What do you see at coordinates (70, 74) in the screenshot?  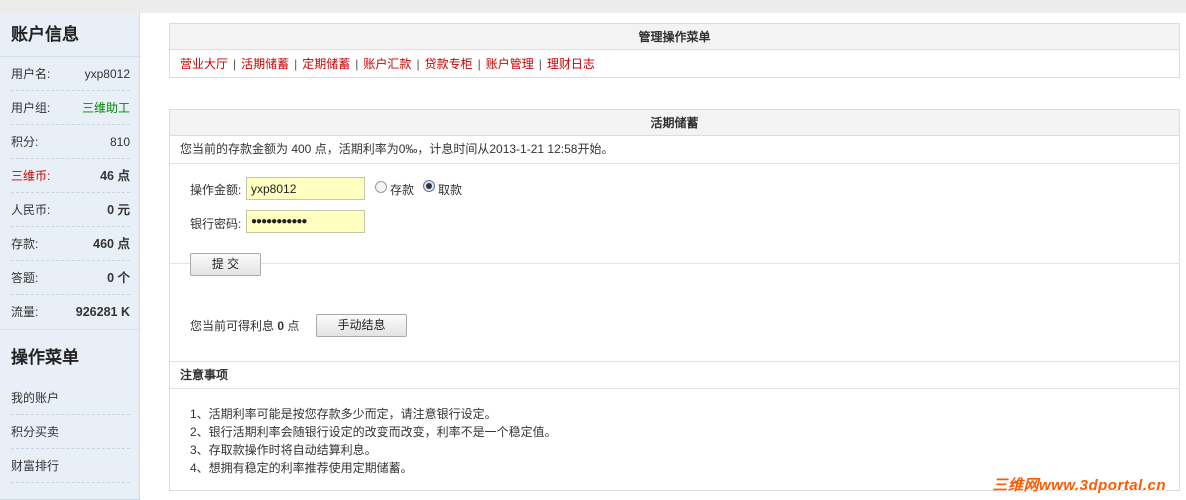 I see `info-row-username: 用户名: yxp8012` at bounding box center [70, 74].